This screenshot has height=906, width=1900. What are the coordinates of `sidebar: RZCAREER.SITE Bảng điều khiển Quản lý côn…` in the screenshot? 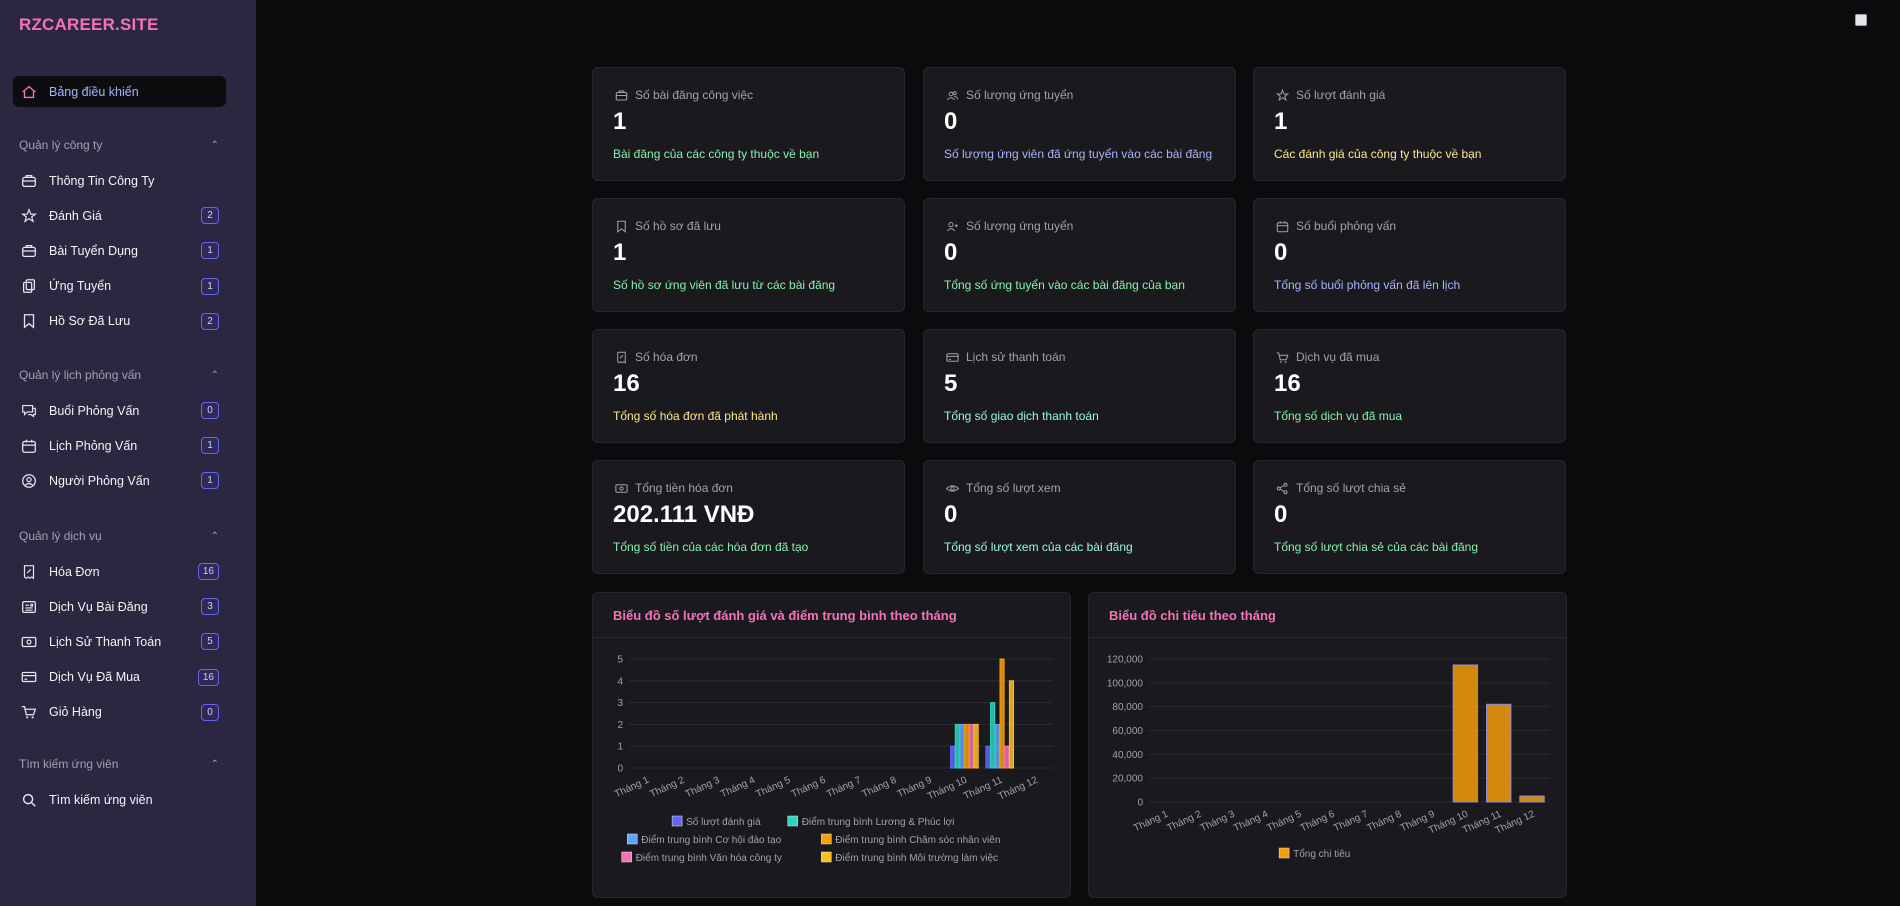 It's located at (128, 453).